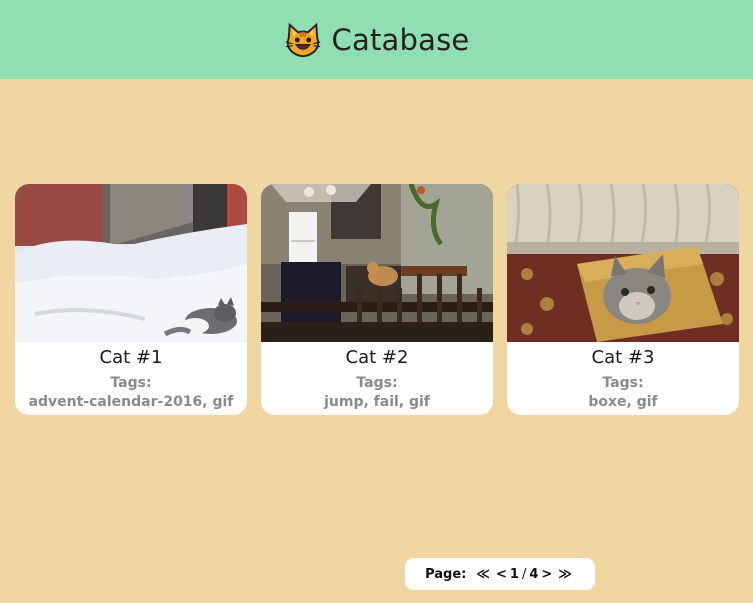 The width and height of the screenshot is (753, 603). What do you see at coordinates (623, 402) in the screenshot?
I see `tags-value: boxe, gif` at bounding box center [623, 402].